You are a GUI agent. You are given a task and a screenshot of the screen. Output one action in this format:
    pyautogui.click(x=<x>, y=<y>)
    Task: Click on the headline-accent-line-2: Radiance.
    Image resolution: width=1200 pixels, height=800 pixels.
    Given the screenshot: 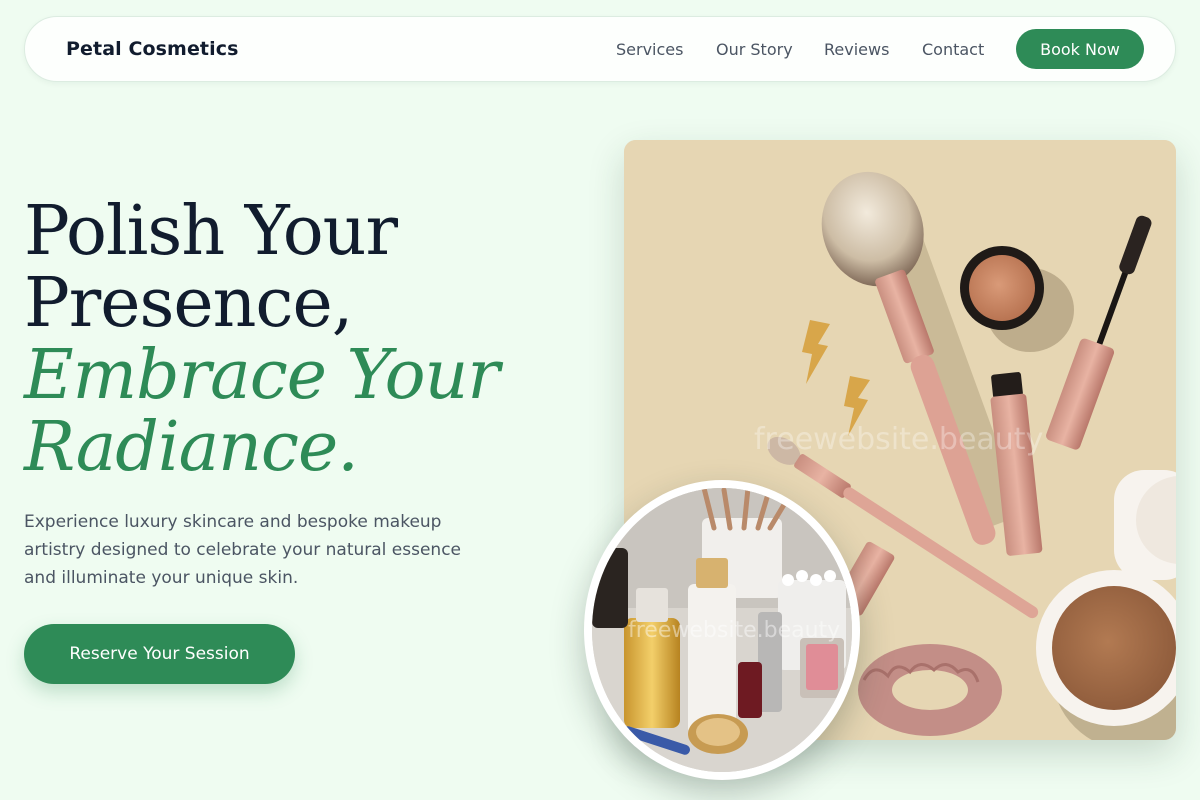 What is the action you would take?
    pyautogui.click(x=191, y=447)
    